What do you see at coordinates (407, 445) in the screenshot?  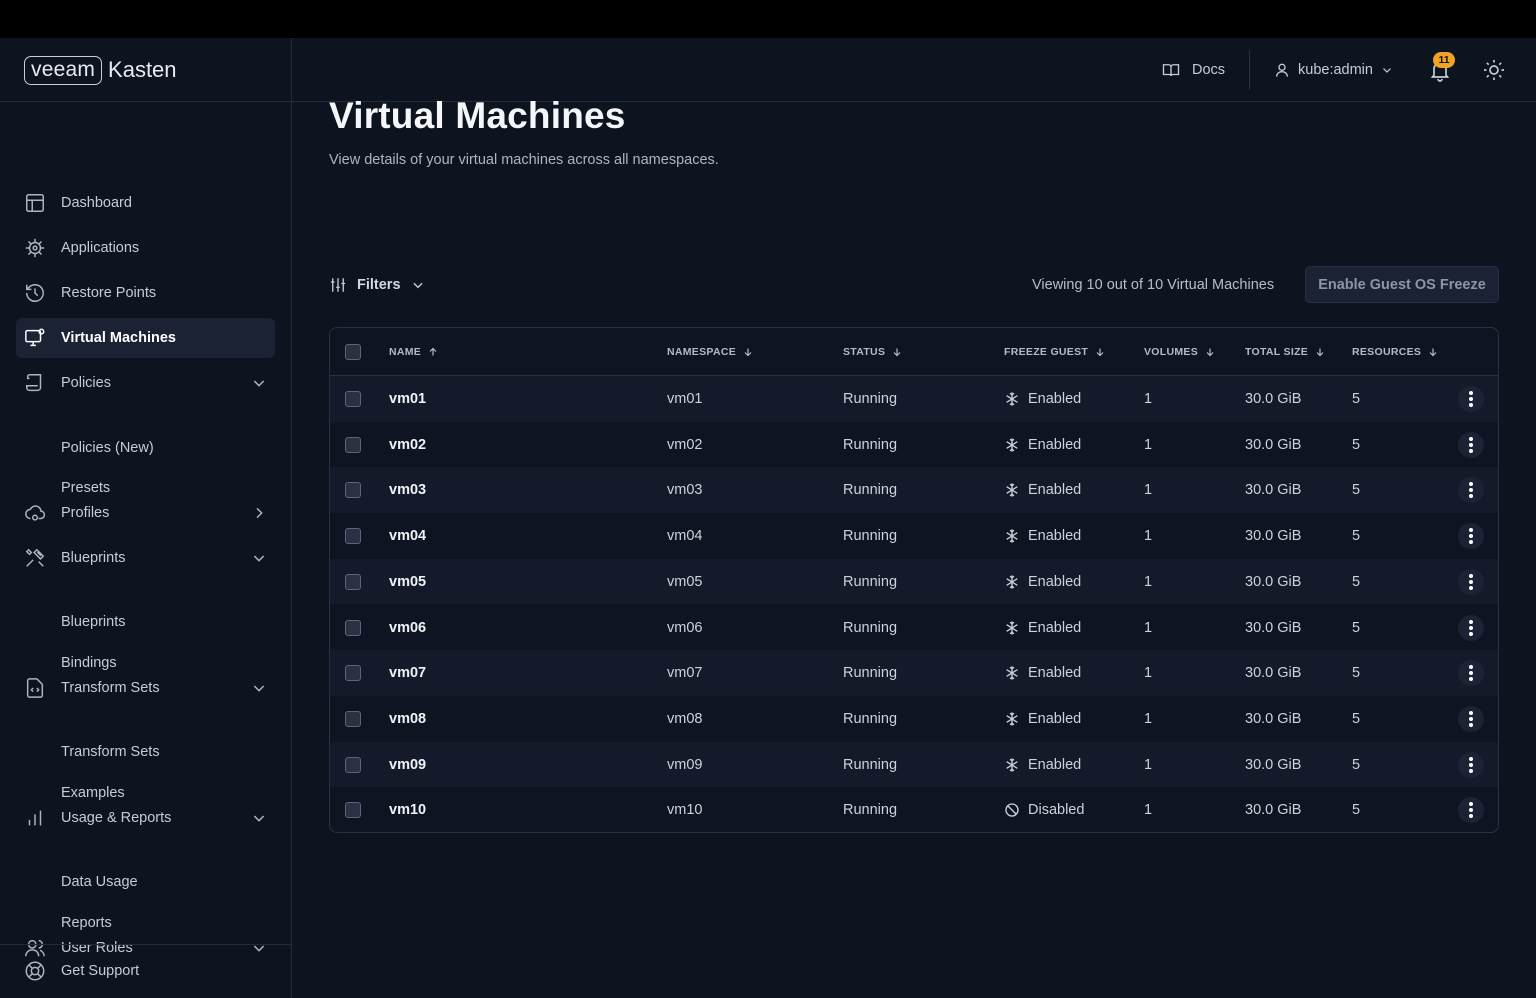 I see `vm-name-link: vm02` at bounding box center [407, 445].